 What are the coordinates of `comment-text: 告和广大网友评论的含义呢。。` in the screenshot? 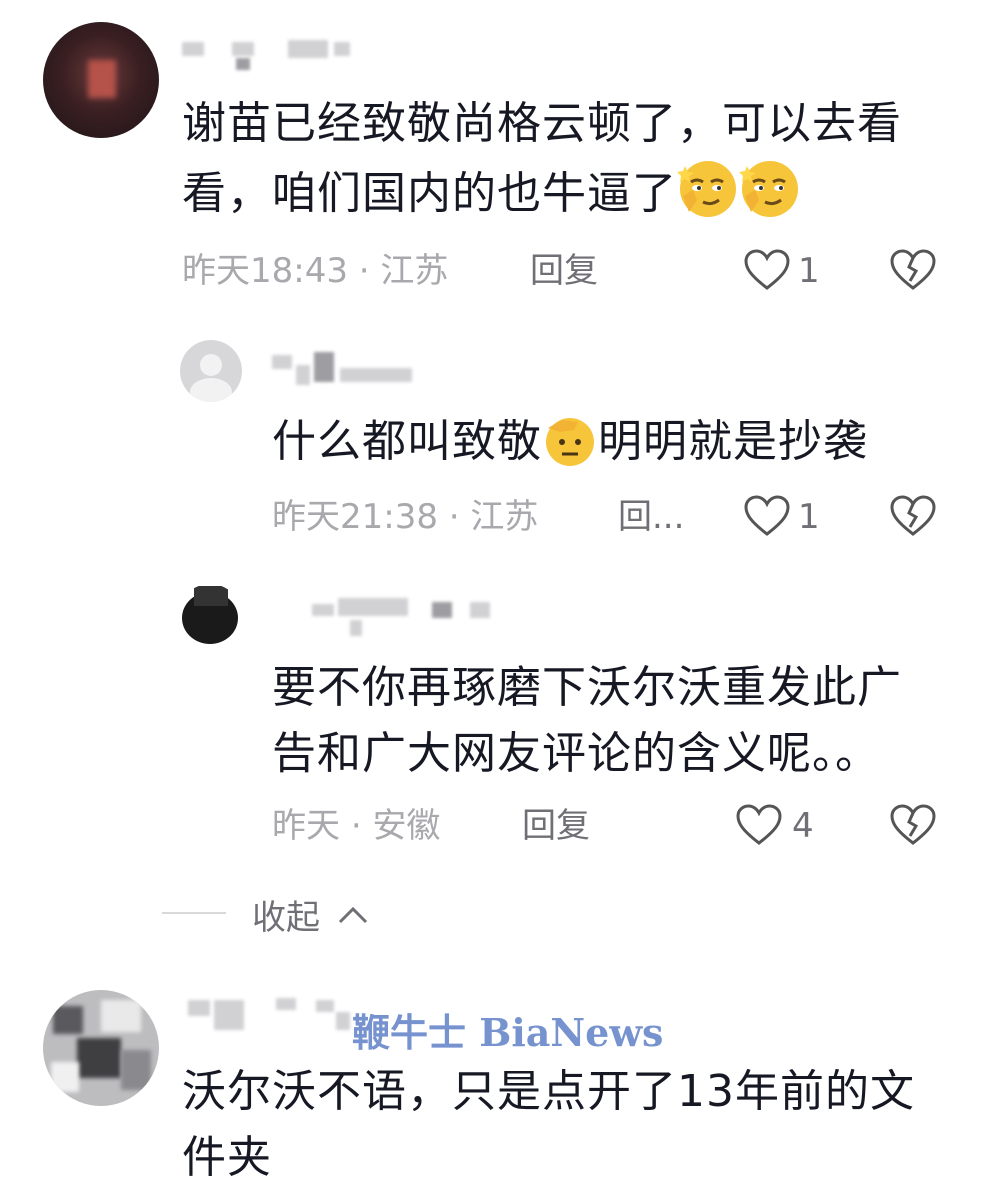 It's located at (576, 753).